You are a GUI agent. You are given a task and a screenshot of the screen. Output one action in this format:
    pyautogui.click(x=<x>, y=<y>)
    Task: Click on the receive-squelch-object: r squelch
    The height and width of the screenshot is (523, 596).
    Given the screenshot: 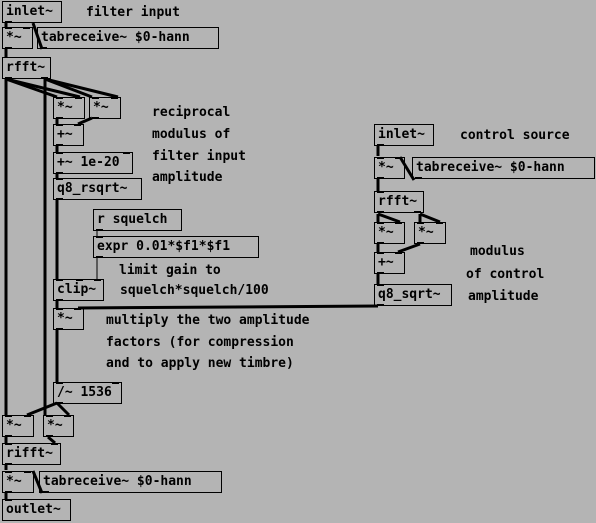 What is the action you would take?
    pyautogui.click(x=137, y=220)
    